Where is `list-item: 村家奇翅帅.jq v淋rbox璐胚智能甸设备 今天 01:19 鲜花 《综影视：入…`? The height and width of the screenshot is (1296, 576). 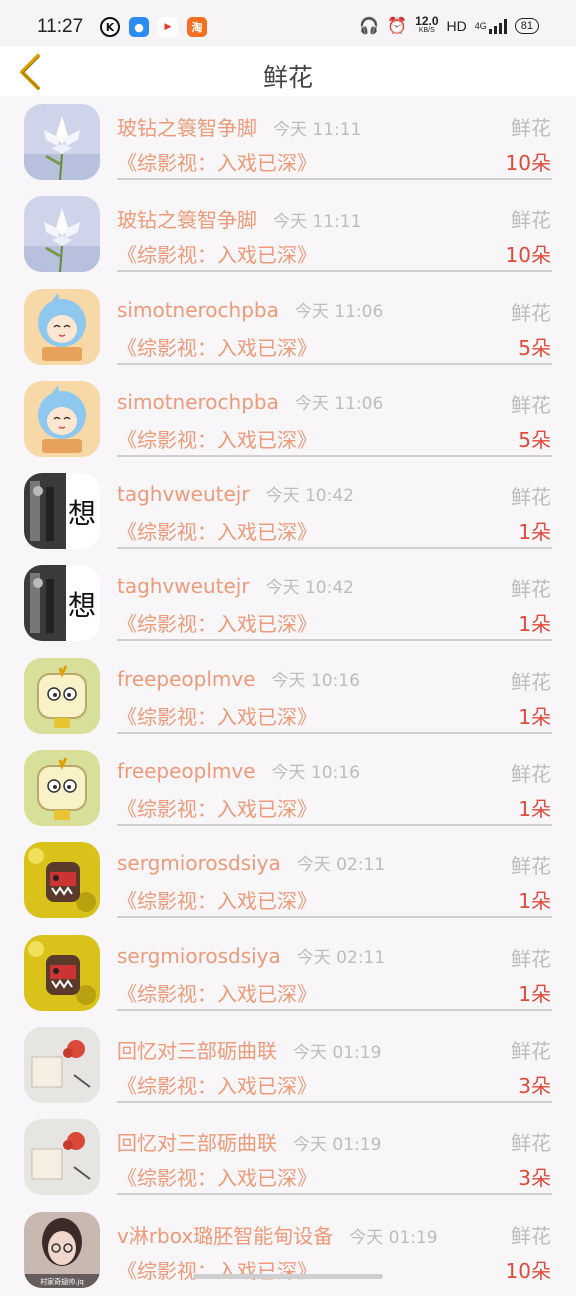 list-item: 村家奇翅帅.jq v淋rbox璐胚智能甸设备 今天 01:19 鲜花 《综影视：入… is located at coordinates (288, 1250).